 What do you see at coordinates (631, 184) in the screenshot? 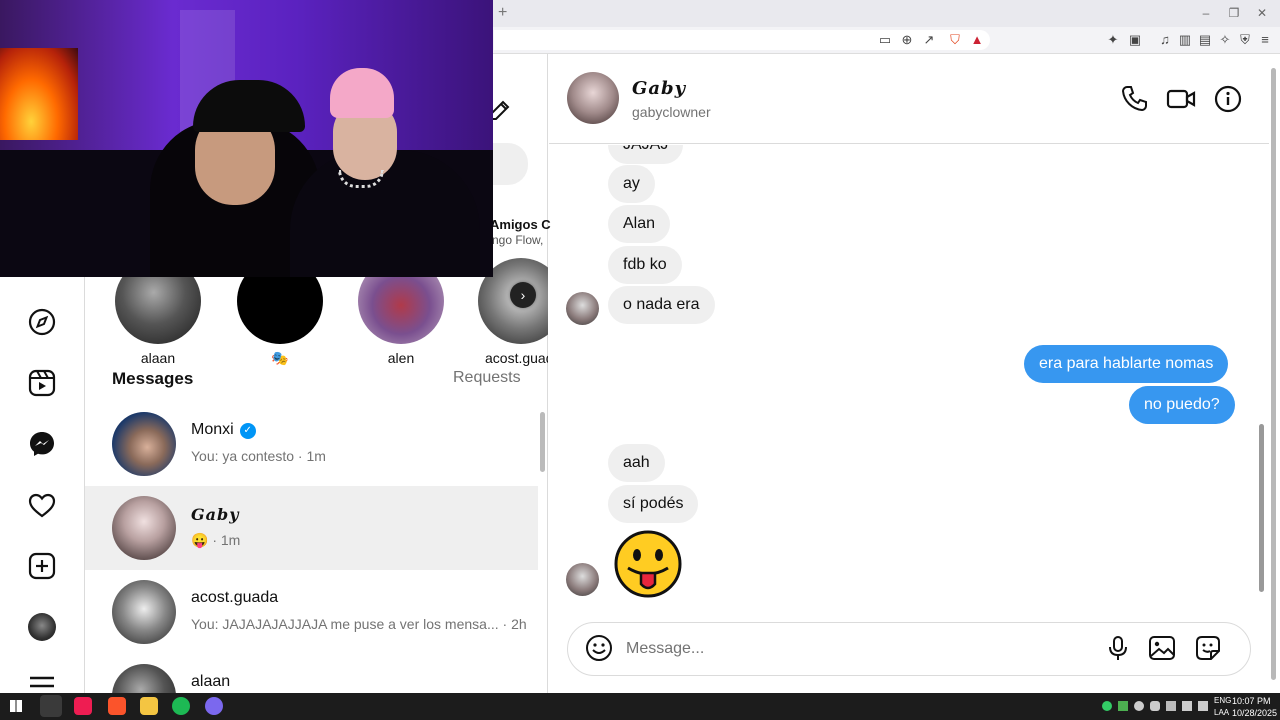
I see `message-bubble-incoming: ay` at bounding box center [631, 184].